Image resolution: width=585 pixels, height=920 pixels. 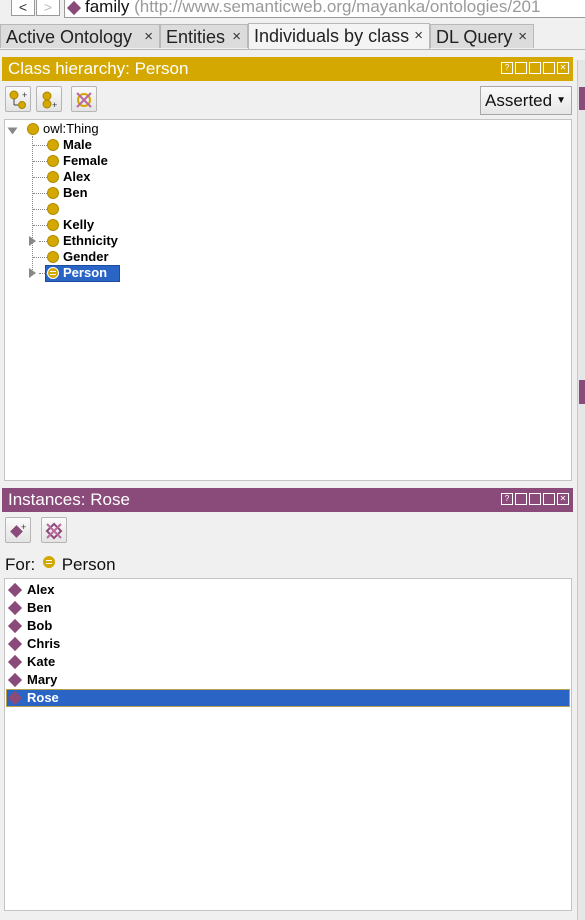 I want to click on chevron-down-icon: ▼, so click(x=561, y=100).